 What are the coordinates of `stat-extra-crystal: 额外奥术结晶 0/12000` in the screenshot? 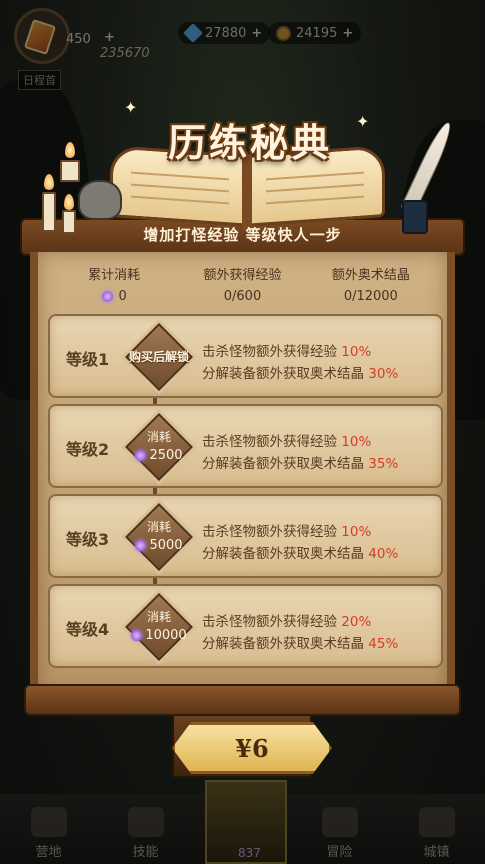 It's located at (371, 286).